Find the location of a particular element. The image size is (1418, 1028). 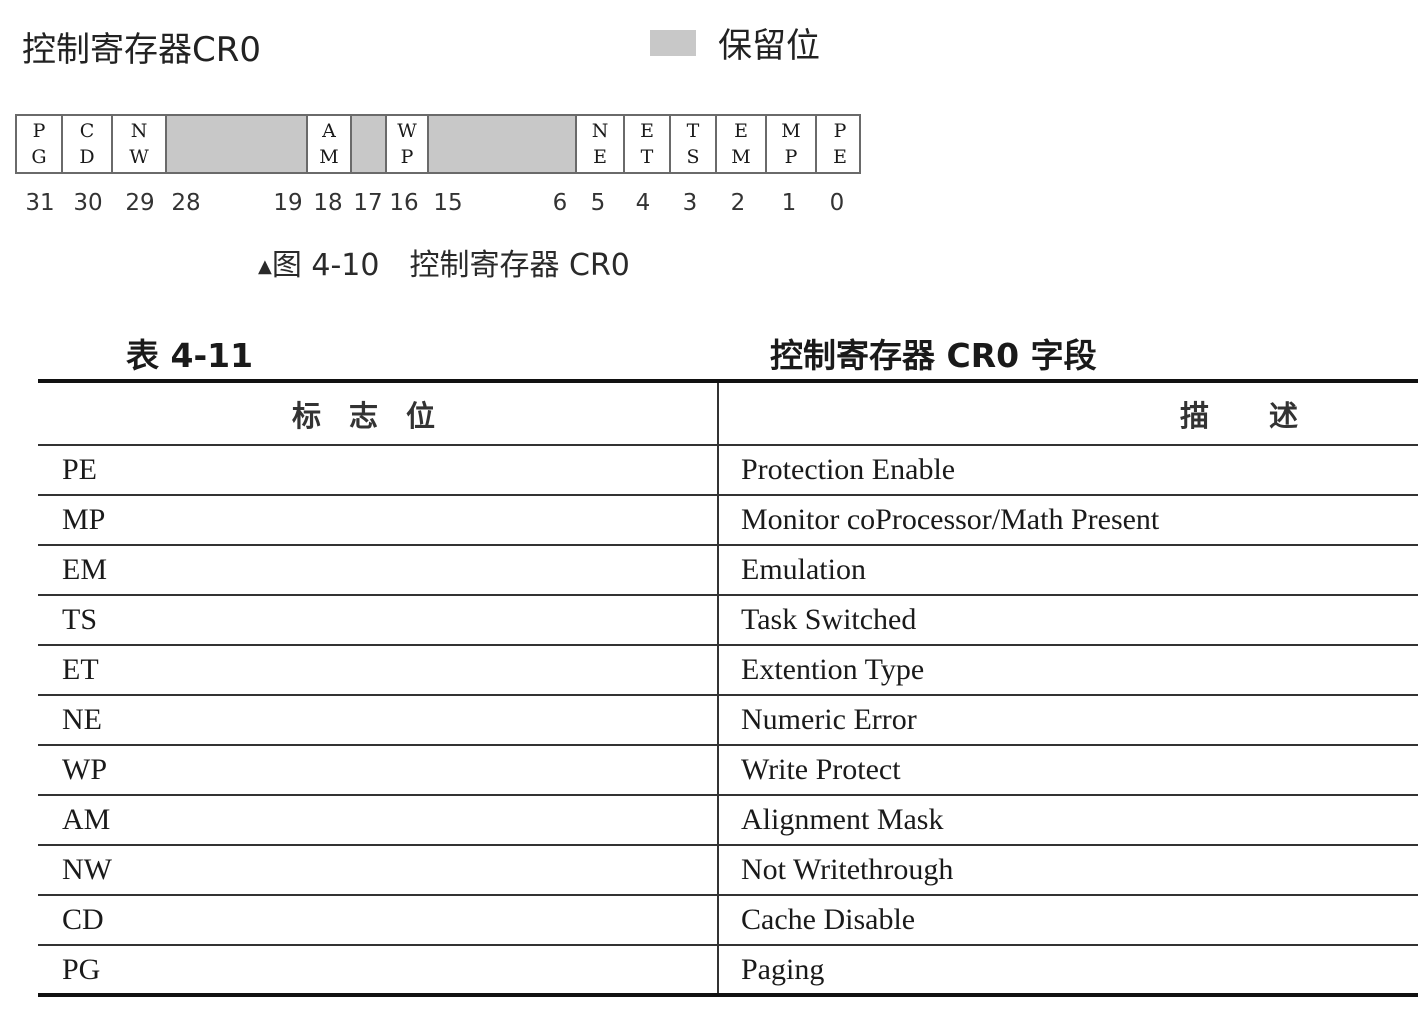

bit-number: 2 is located at coordinates (738, 203).